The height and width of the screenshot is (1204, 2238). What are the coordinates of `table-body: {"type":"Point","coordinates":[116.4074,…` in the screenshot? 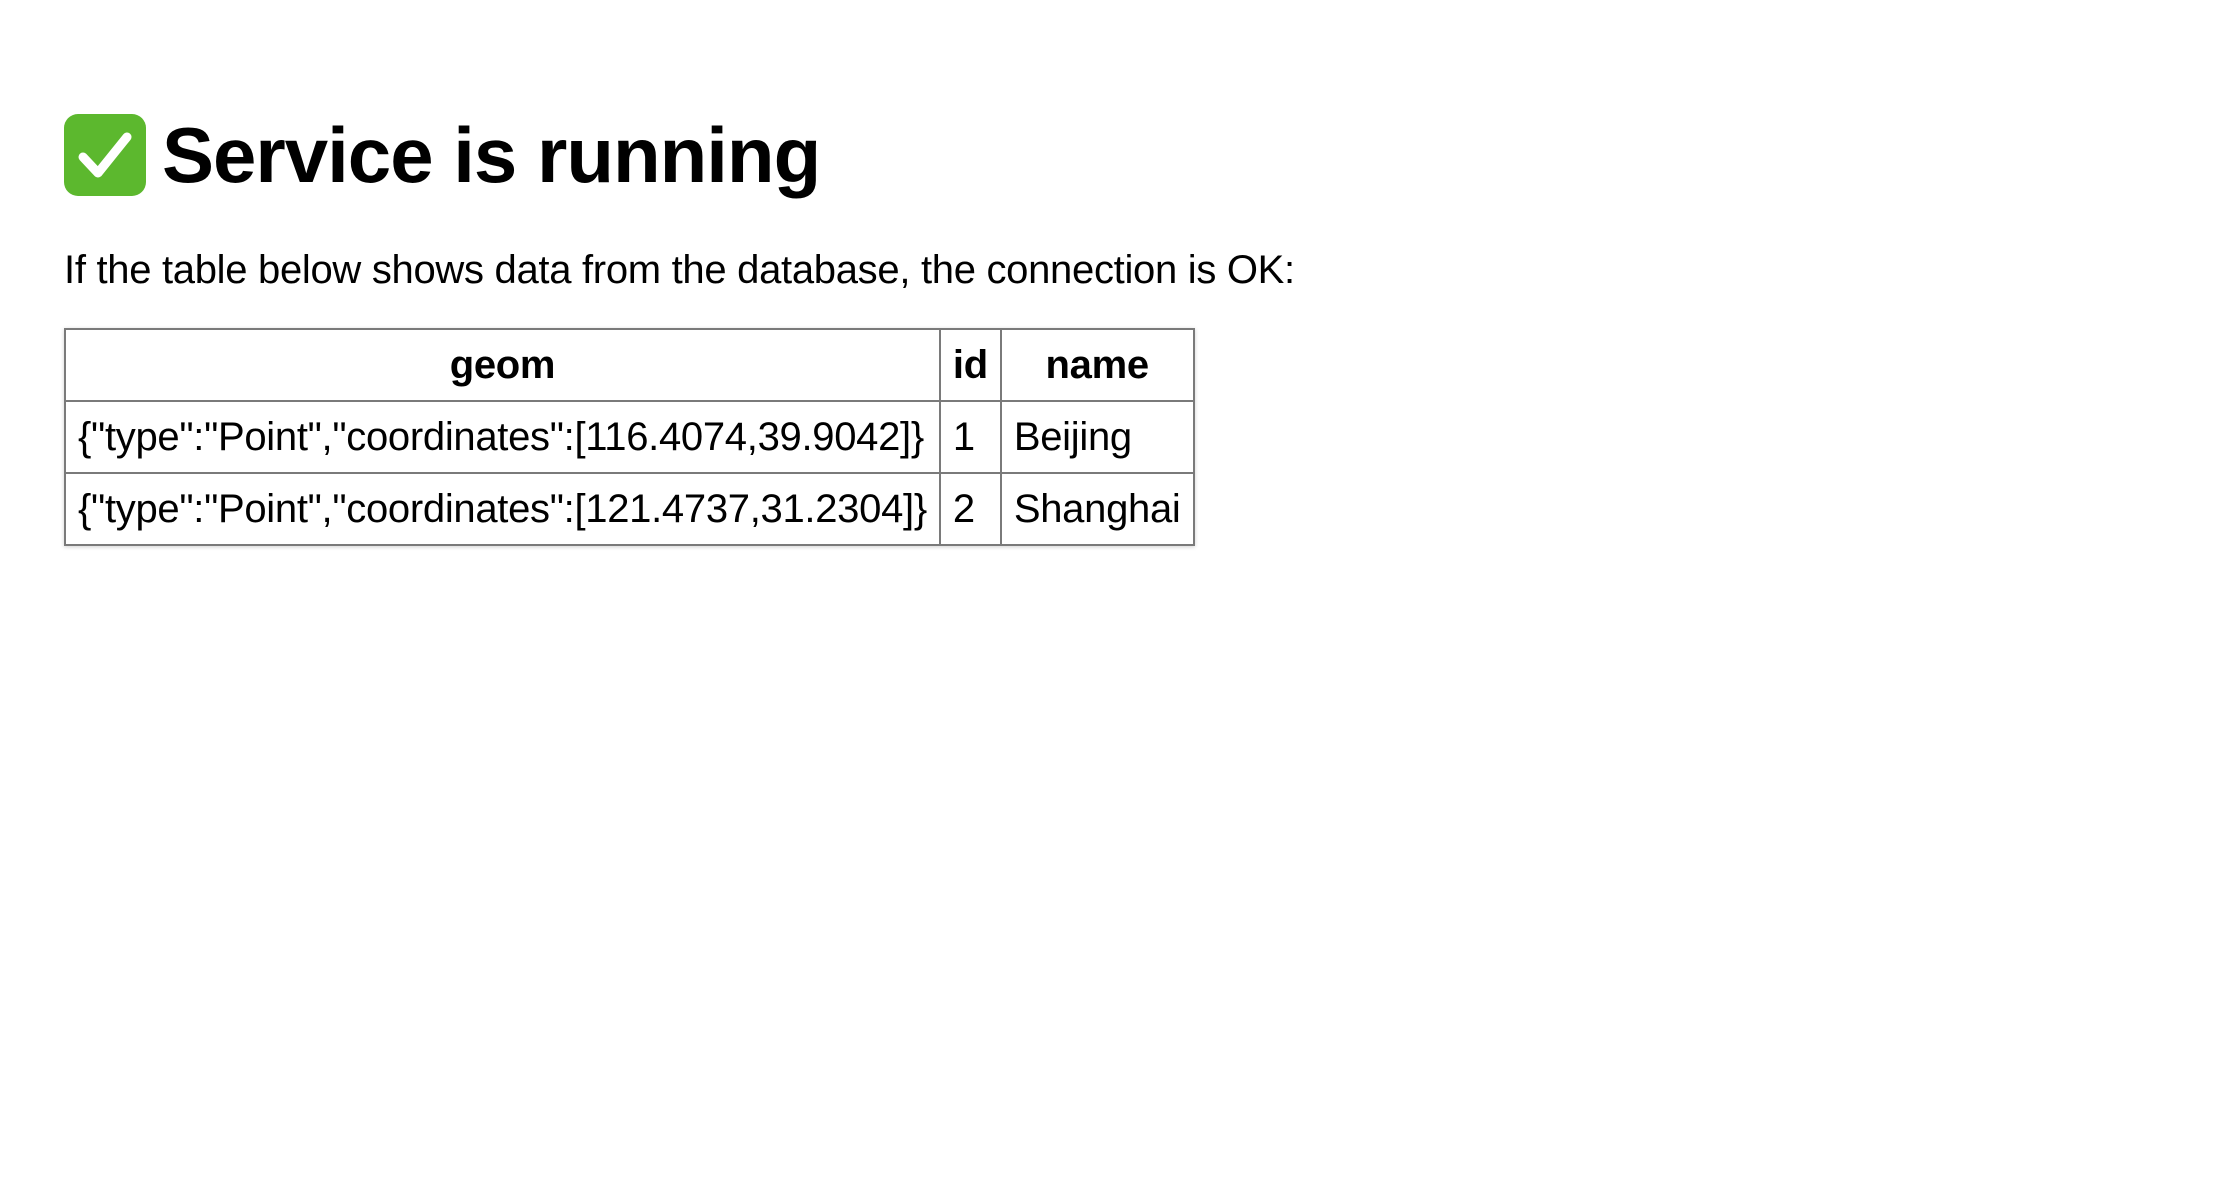 It's located at (629, 473).